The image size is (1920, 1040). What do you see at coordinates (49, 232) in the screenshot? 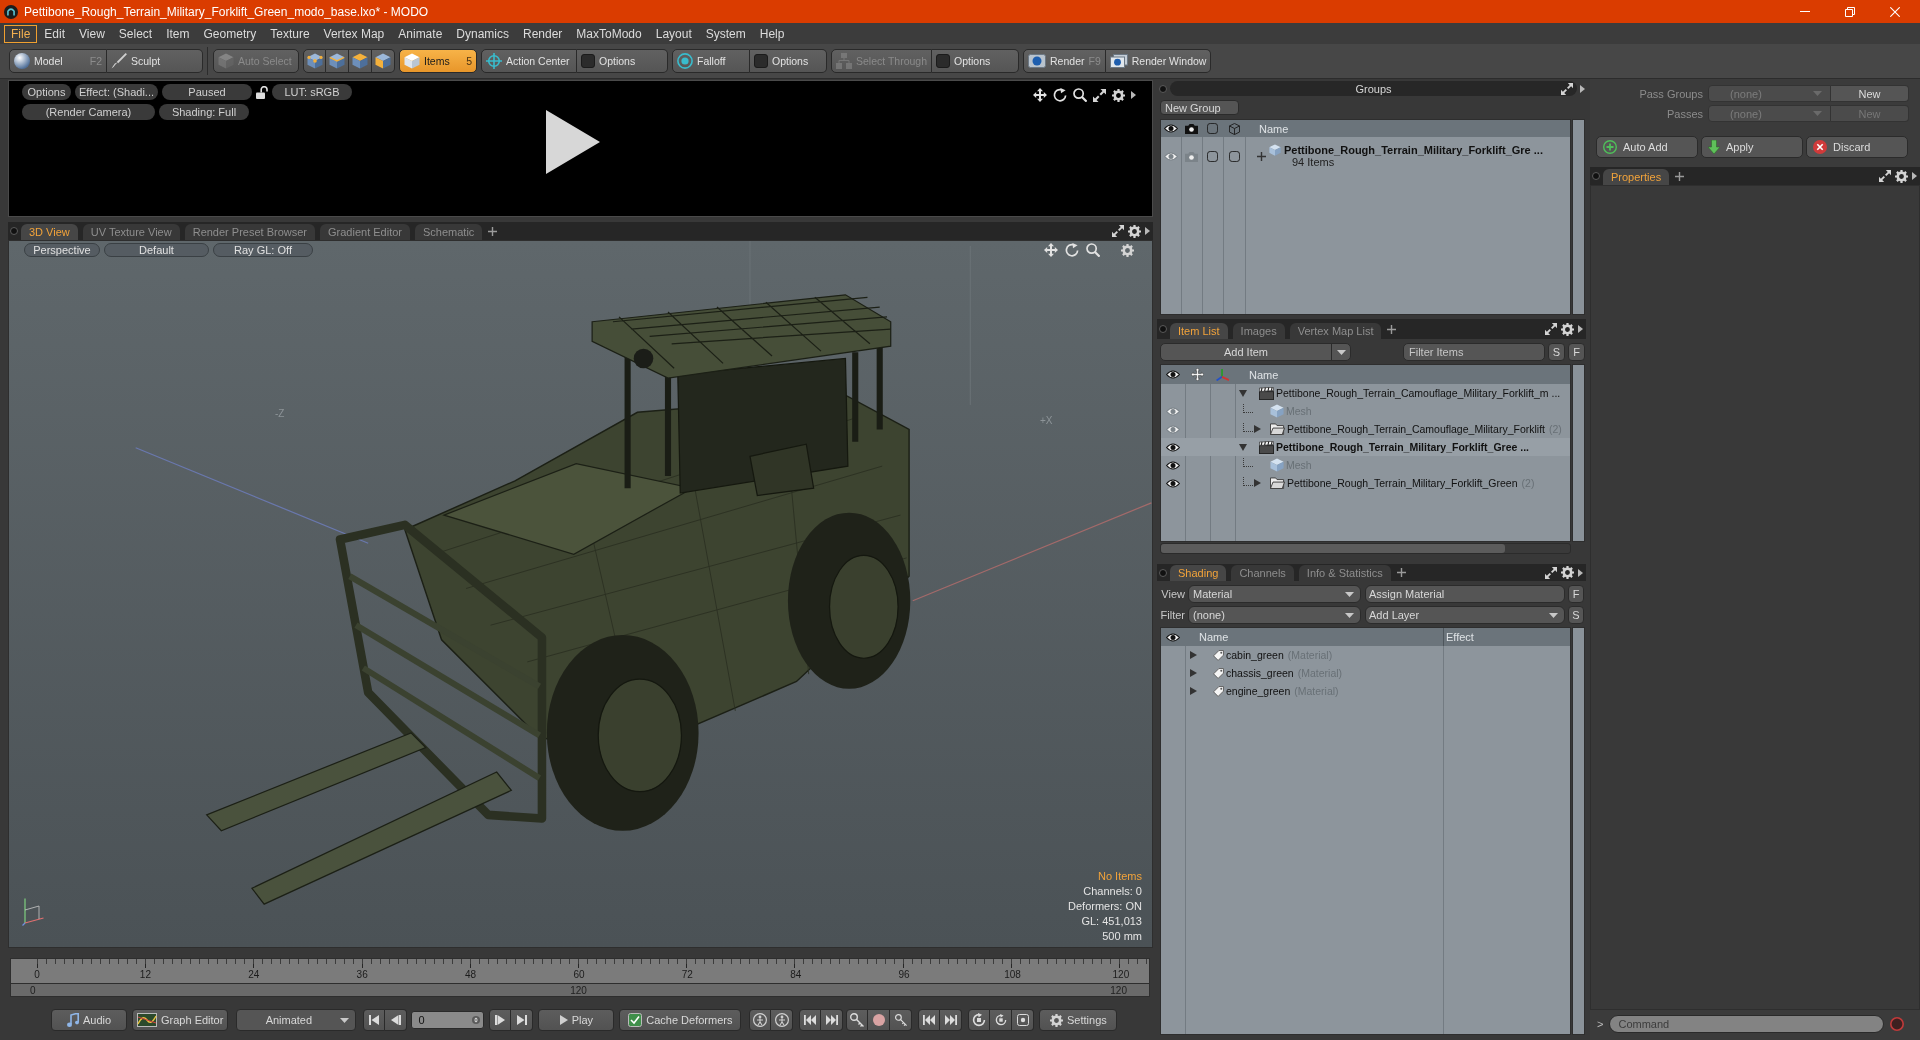
I see `panel-tab: 3D View` at bounding box center [49, 232].